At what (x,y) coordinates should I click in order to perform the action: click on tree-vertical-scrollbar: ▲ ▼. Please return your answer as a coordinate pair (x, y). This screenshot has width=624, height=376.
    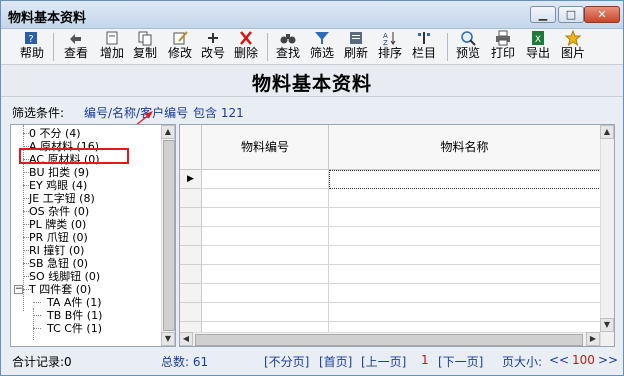
    Looking at the image, I should click on (168, 235).